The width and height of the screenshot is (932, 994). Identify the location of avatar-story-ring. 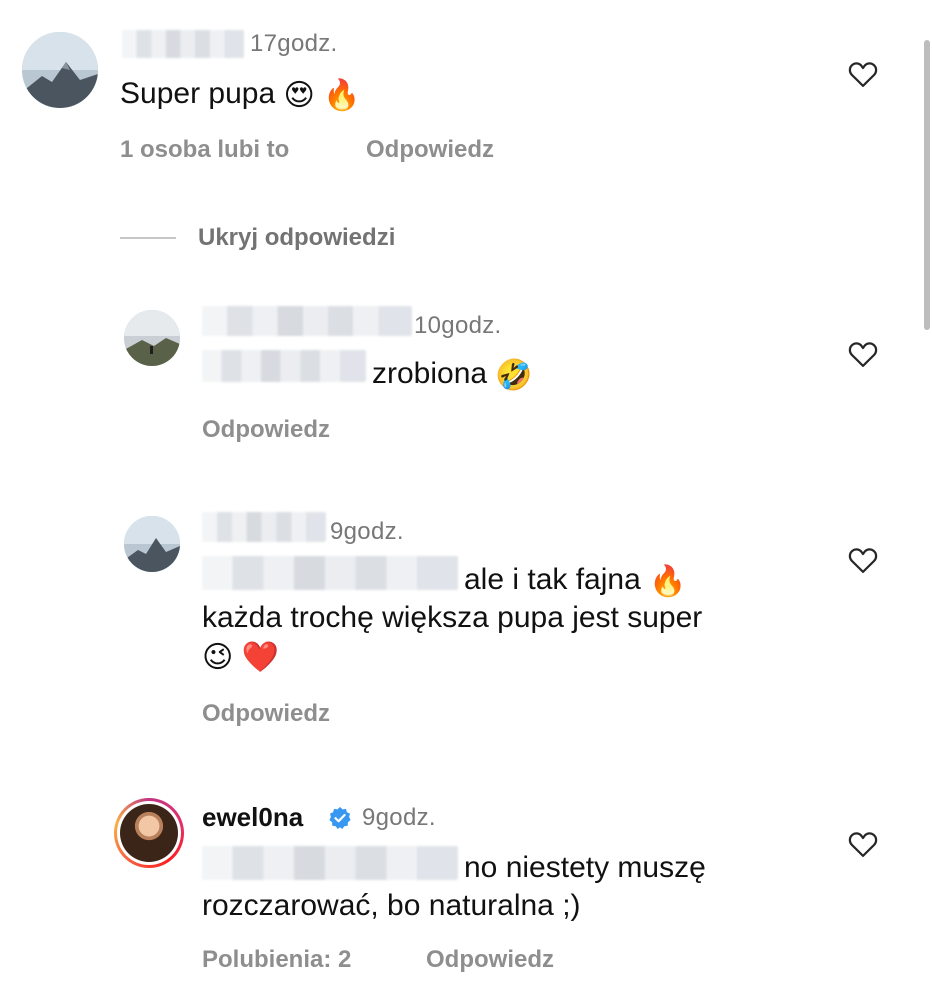
(149, 833).